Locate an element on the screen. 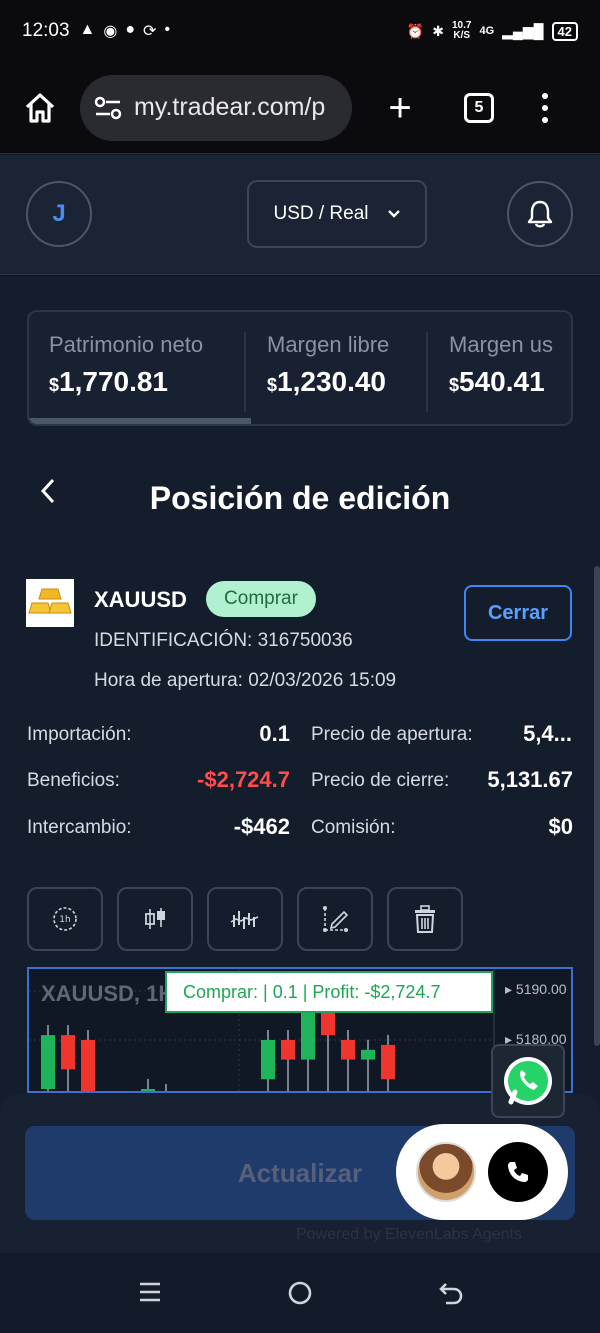  import-label: Importación: is located at coordinates (79, 734).